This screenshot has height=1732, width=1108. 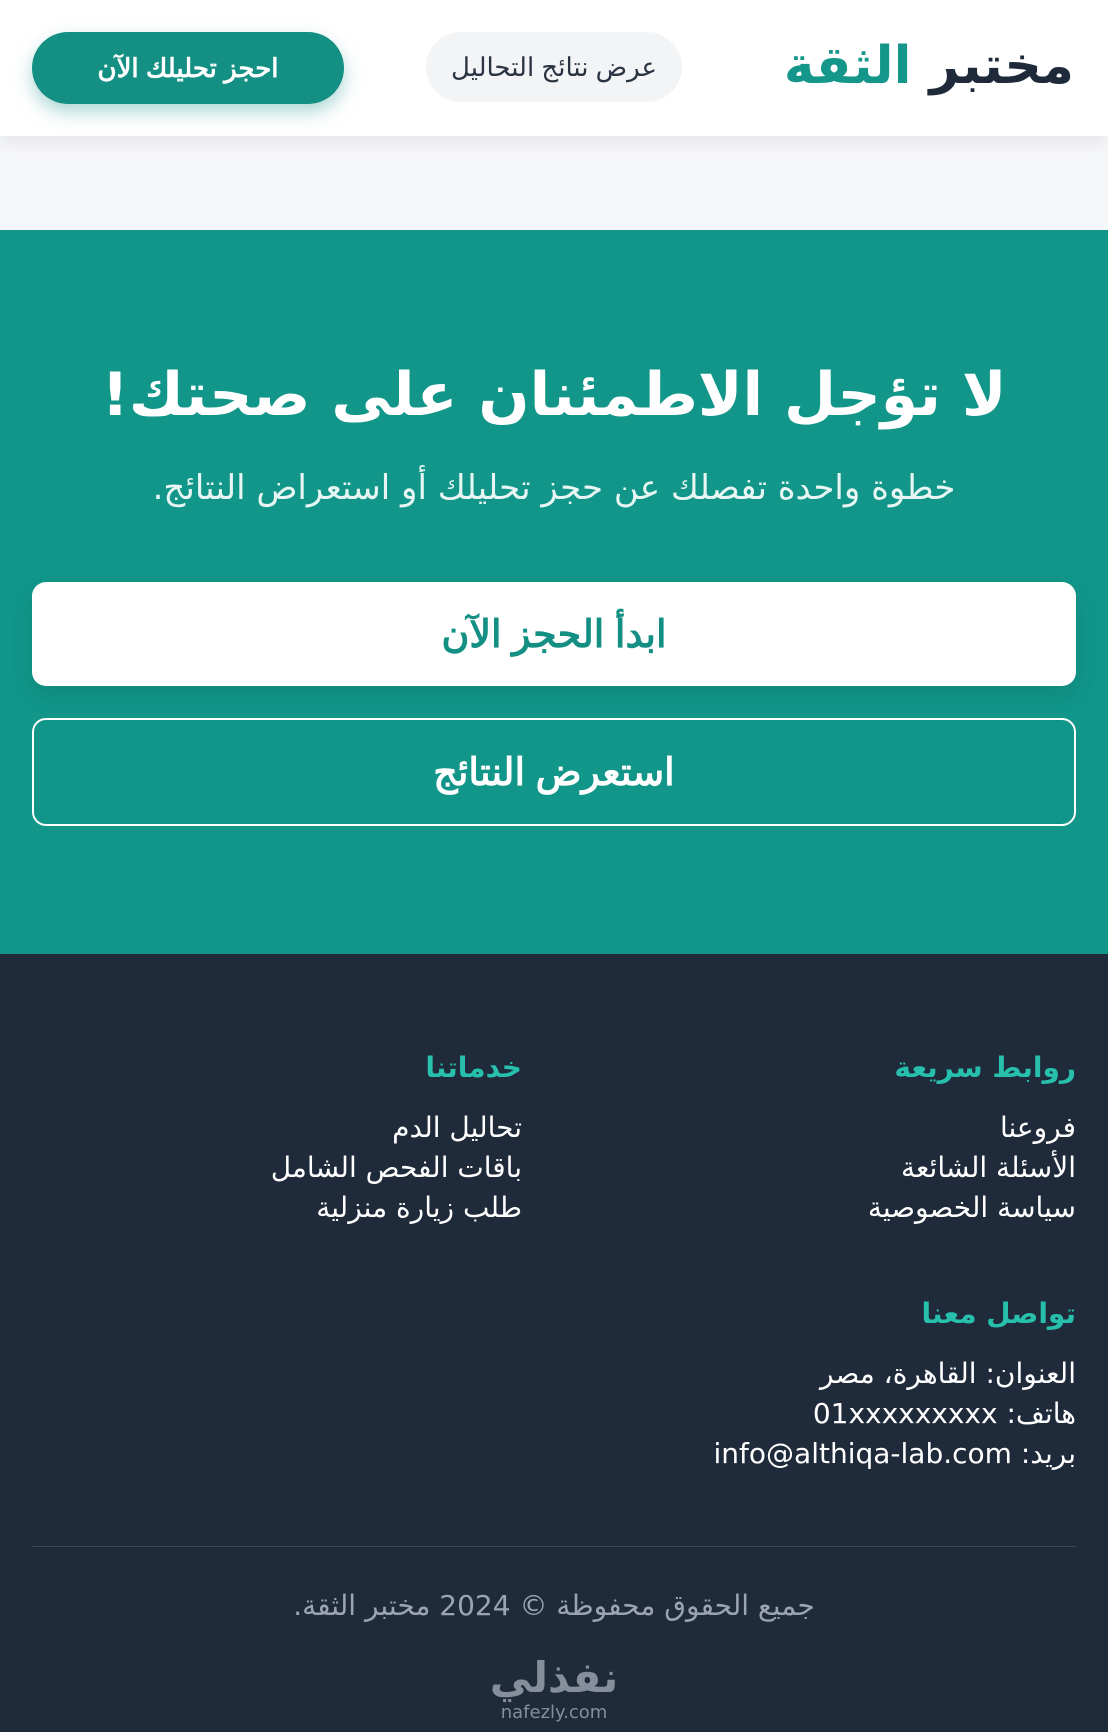 I want to click on footer-divider, so click(x=554, y=1546).